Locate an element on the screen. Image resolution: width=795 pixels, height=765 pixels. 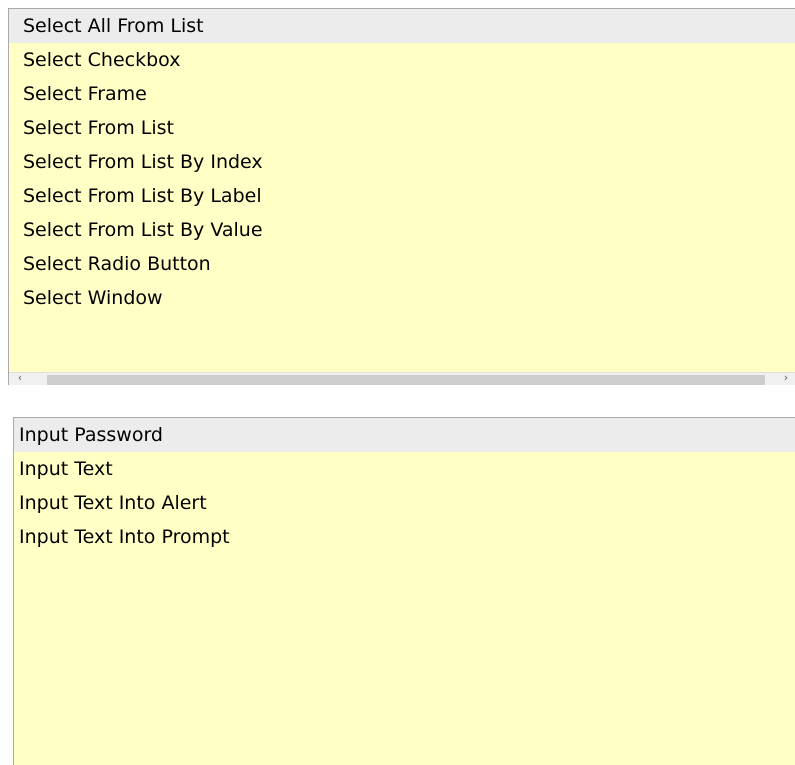
scrollbar-thumb is located at coordinates (406, 380).